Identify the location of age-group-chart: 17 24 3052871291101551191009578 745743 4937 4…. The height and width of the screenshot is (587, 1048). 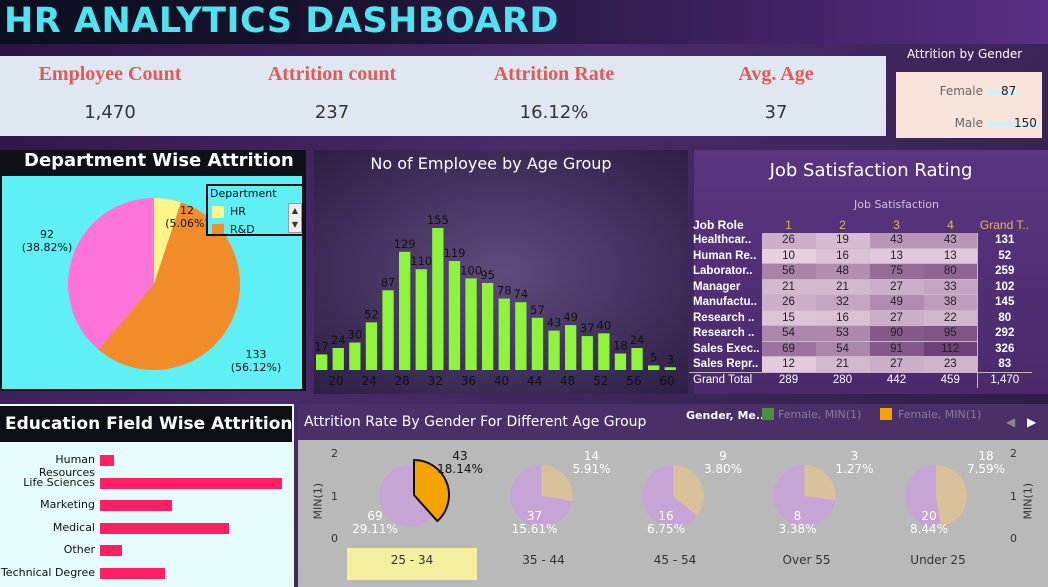
(495, 300).